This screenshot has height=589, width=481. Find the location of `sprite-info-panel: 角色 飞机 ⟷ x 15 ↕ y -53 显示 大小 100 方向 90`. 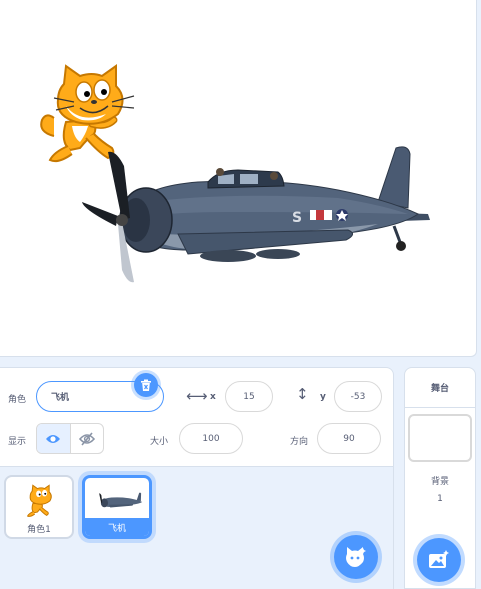

sprite-info-panel: 角色 飞机 ⟷ x 15 ↕ y -53 显示 大小 100 方向 90 is located at coordinates (197, 417).